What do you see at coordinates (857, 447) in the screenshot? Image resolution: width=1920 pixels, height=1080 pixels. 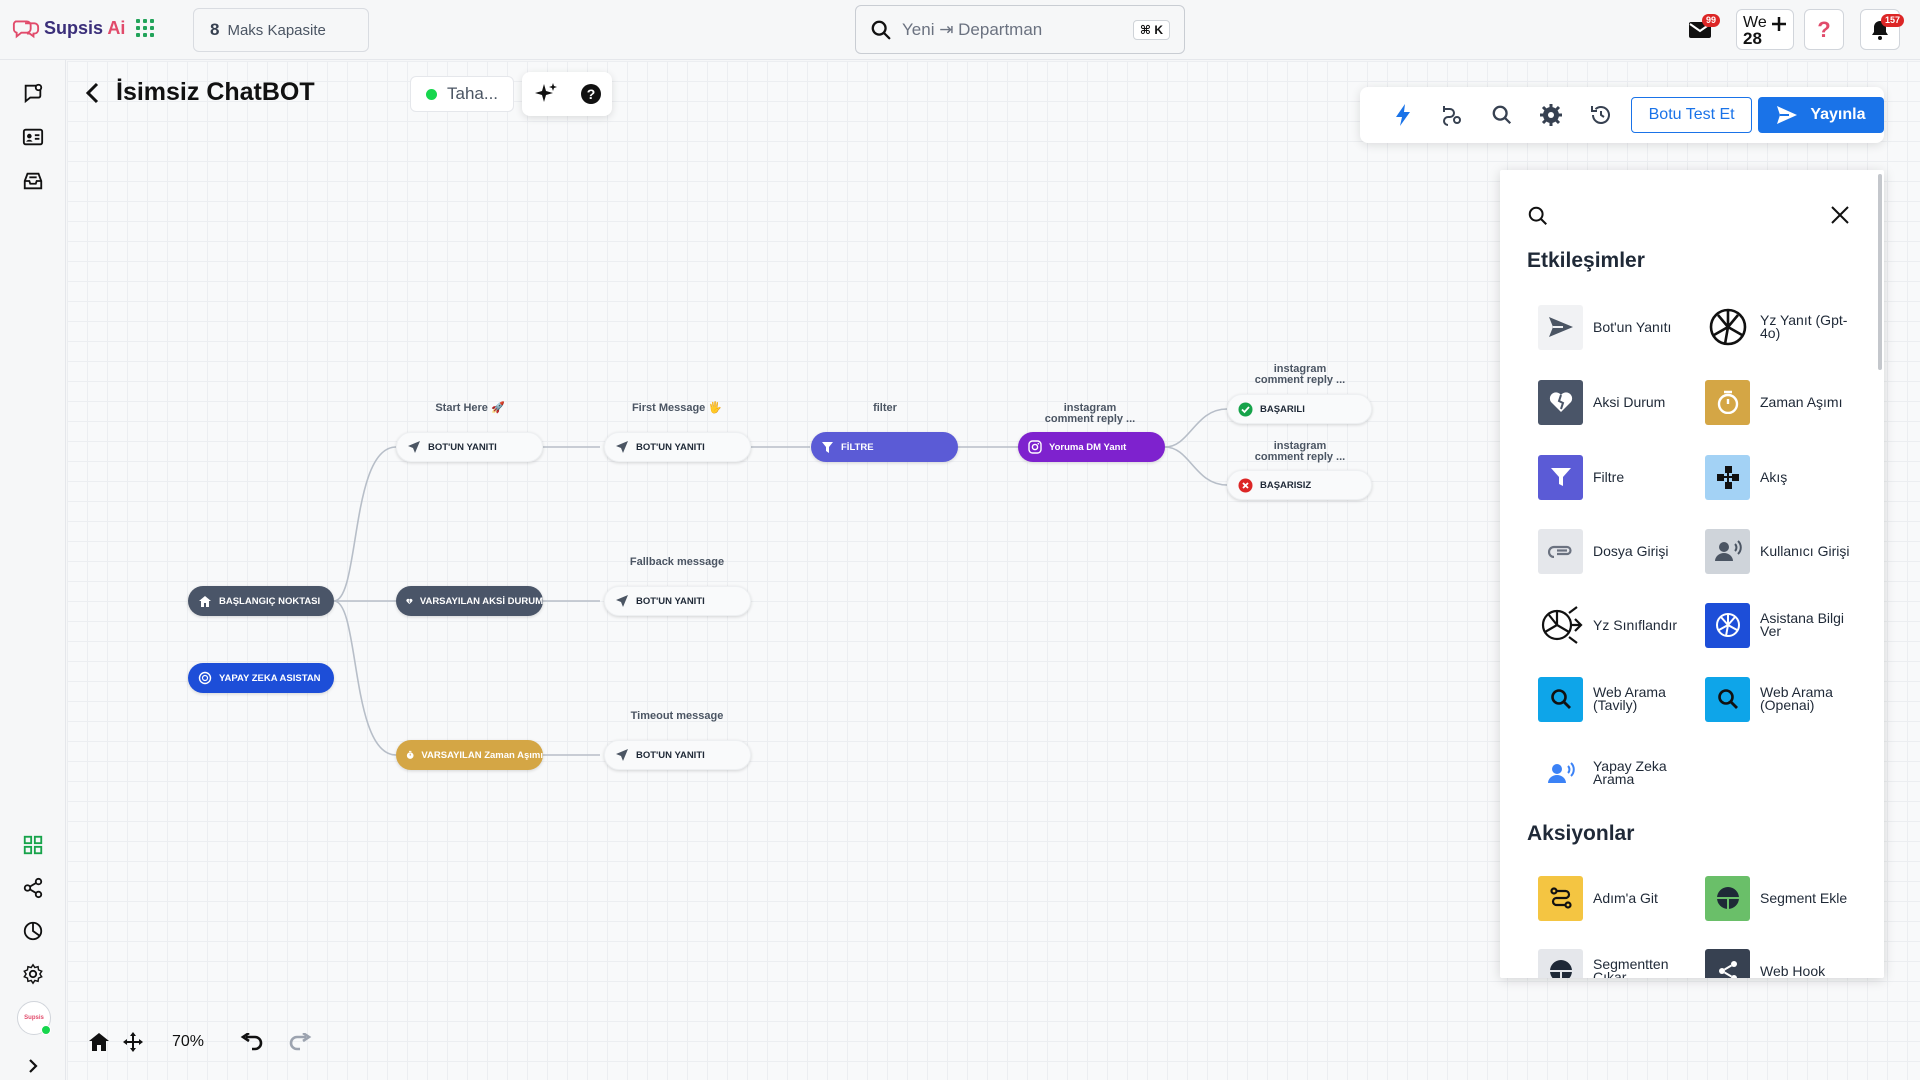 I see `node-filter-label: FİLTRE` at bounding box center [857, 447].